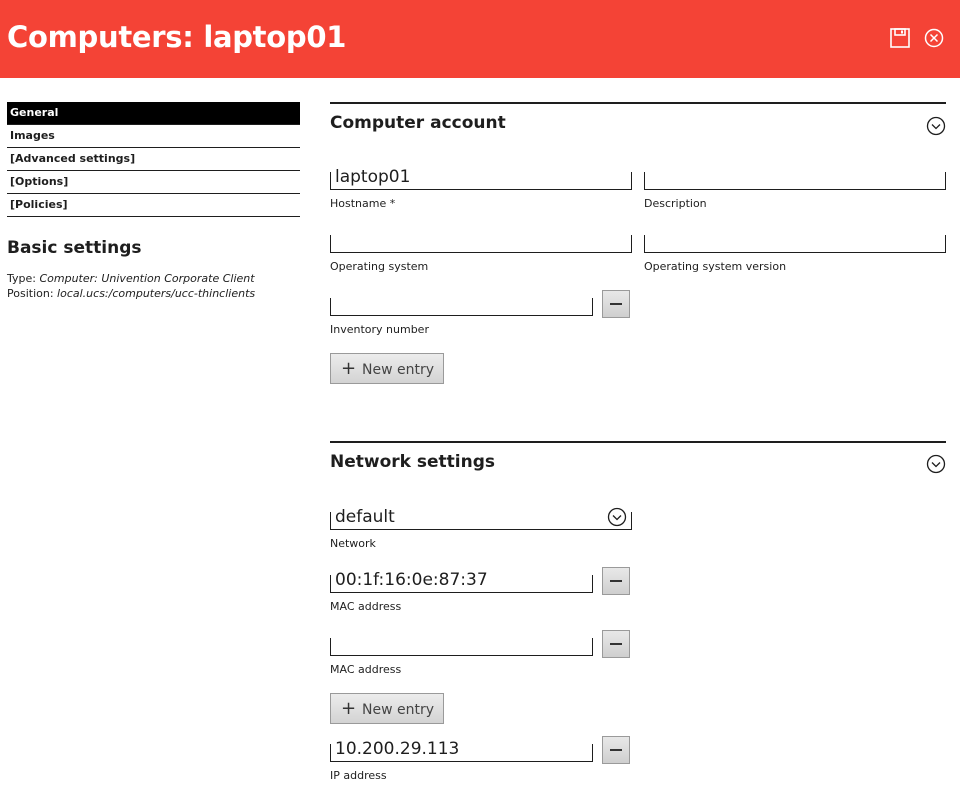 Image resolution: width=960 pixels, height=795 pixels. Describe the element at coordinates (379, 329) in the screenshot. I see `inventory-number-label: Inventory number` at that location.